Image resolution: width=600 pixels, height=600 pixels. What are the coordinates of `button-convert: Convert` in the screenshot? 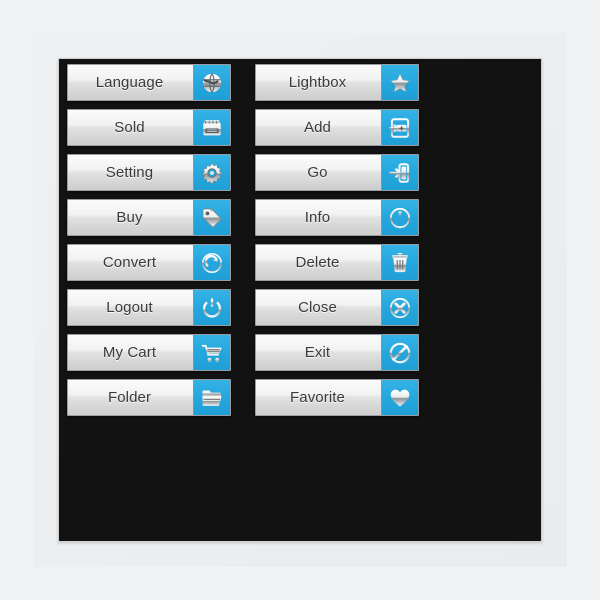 It's located at (149, 262).